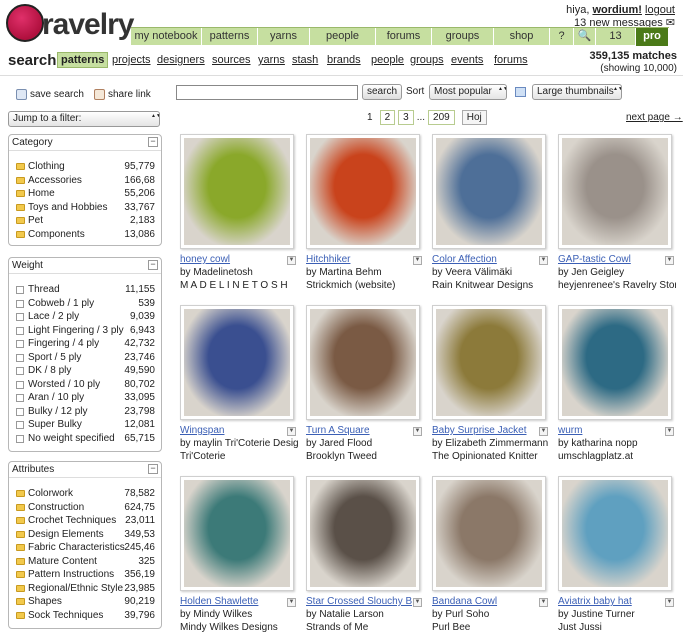  What do you see at coordinates (485, 260) in the screenshot?
I see `pattern-title-link: Color Affection` at bounding box center [485, 260].